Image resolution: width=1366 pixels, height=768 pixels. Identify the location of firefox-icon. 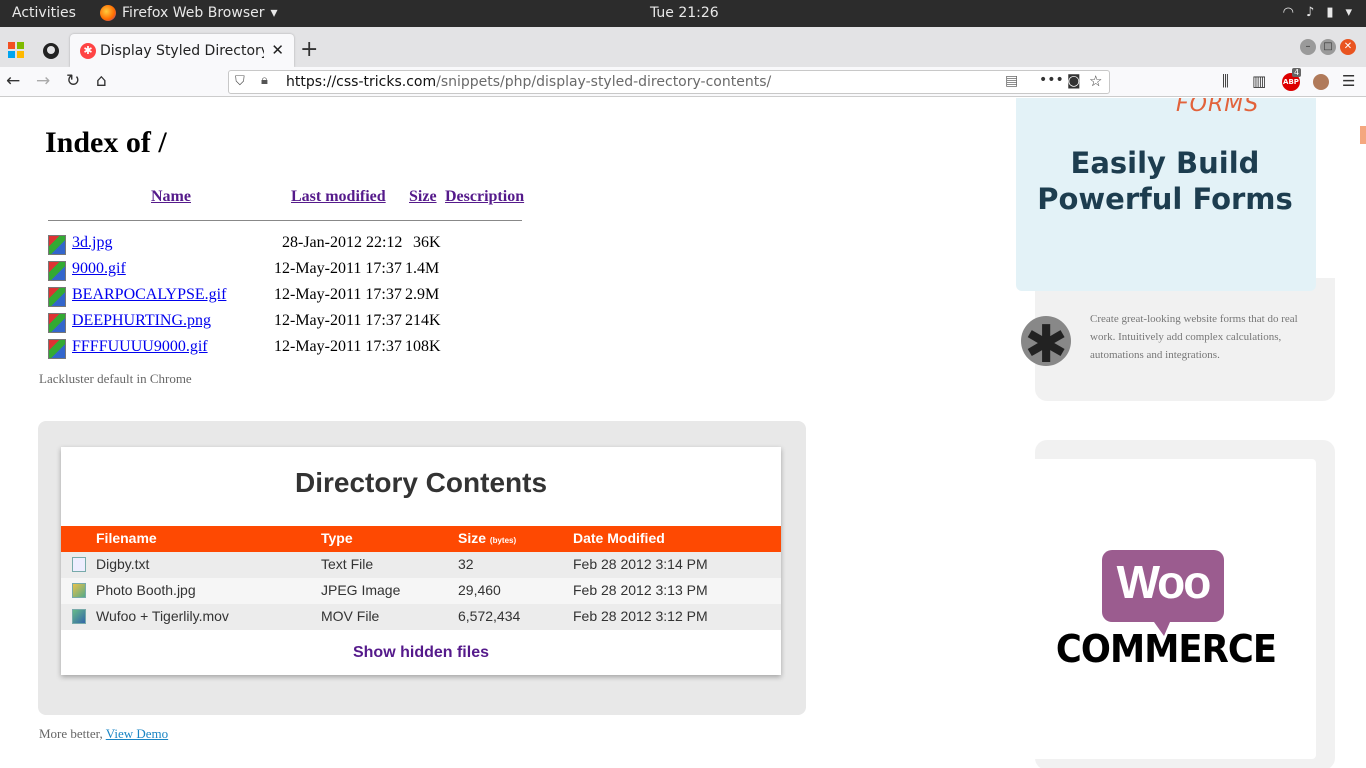
(108, 13).